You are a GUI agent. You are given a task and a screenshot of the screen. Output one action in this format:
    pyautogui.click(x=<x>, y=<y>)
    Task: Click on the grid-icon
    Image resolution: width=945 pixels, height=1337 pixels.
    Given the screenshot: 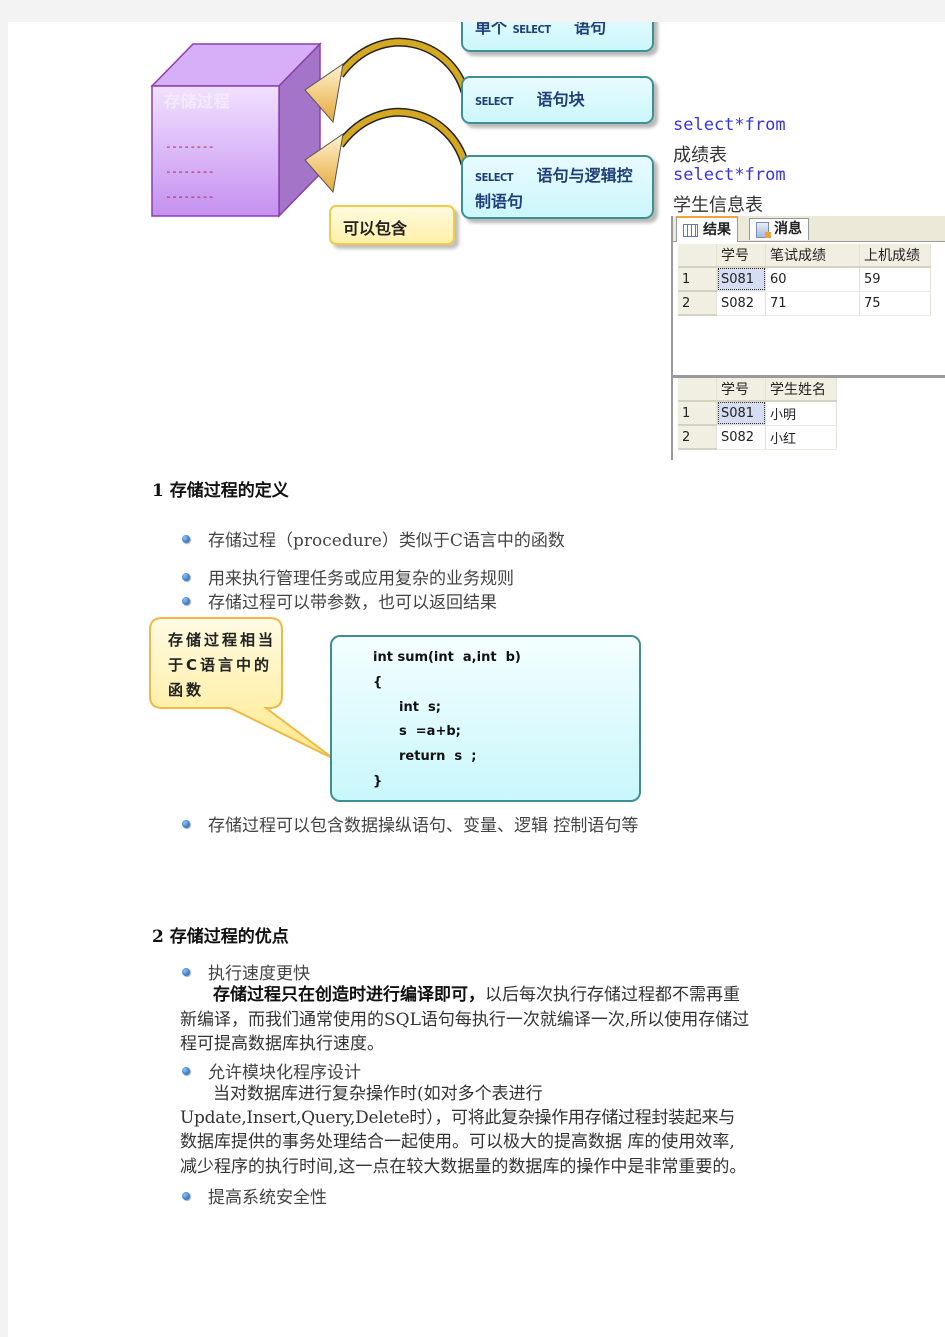 What is the action you would take?
    pyautogui.click(x=690, y=230)
    